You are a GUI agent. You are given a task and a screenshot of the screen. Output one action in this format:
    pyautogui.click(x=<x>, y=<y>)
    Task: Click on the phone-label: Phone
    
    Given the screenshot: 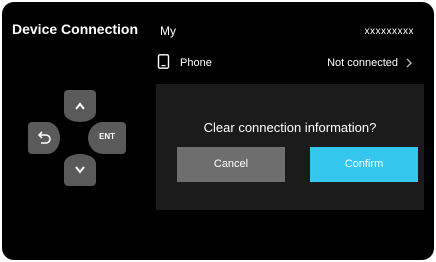 What is the action you would take?
    pyautogui.click(x=196, y=63)
    